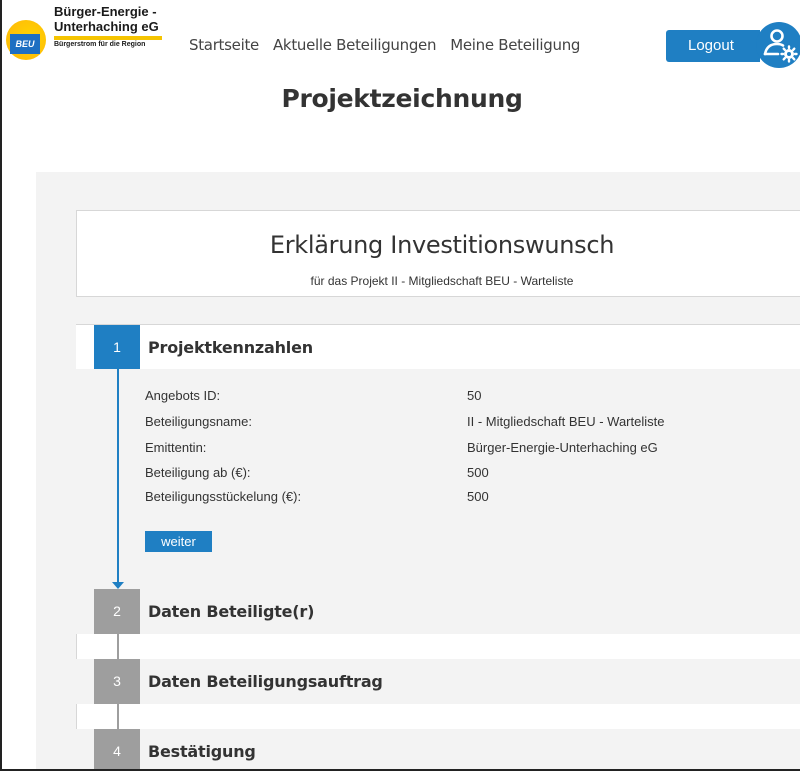 Image resolution: width=800 pixels, height=771 pixels. What do you see at coordinates (438, 749) in the screenshot?
I see `step-4-header: 4 Bestätigung` at bounding box center [438, 749].